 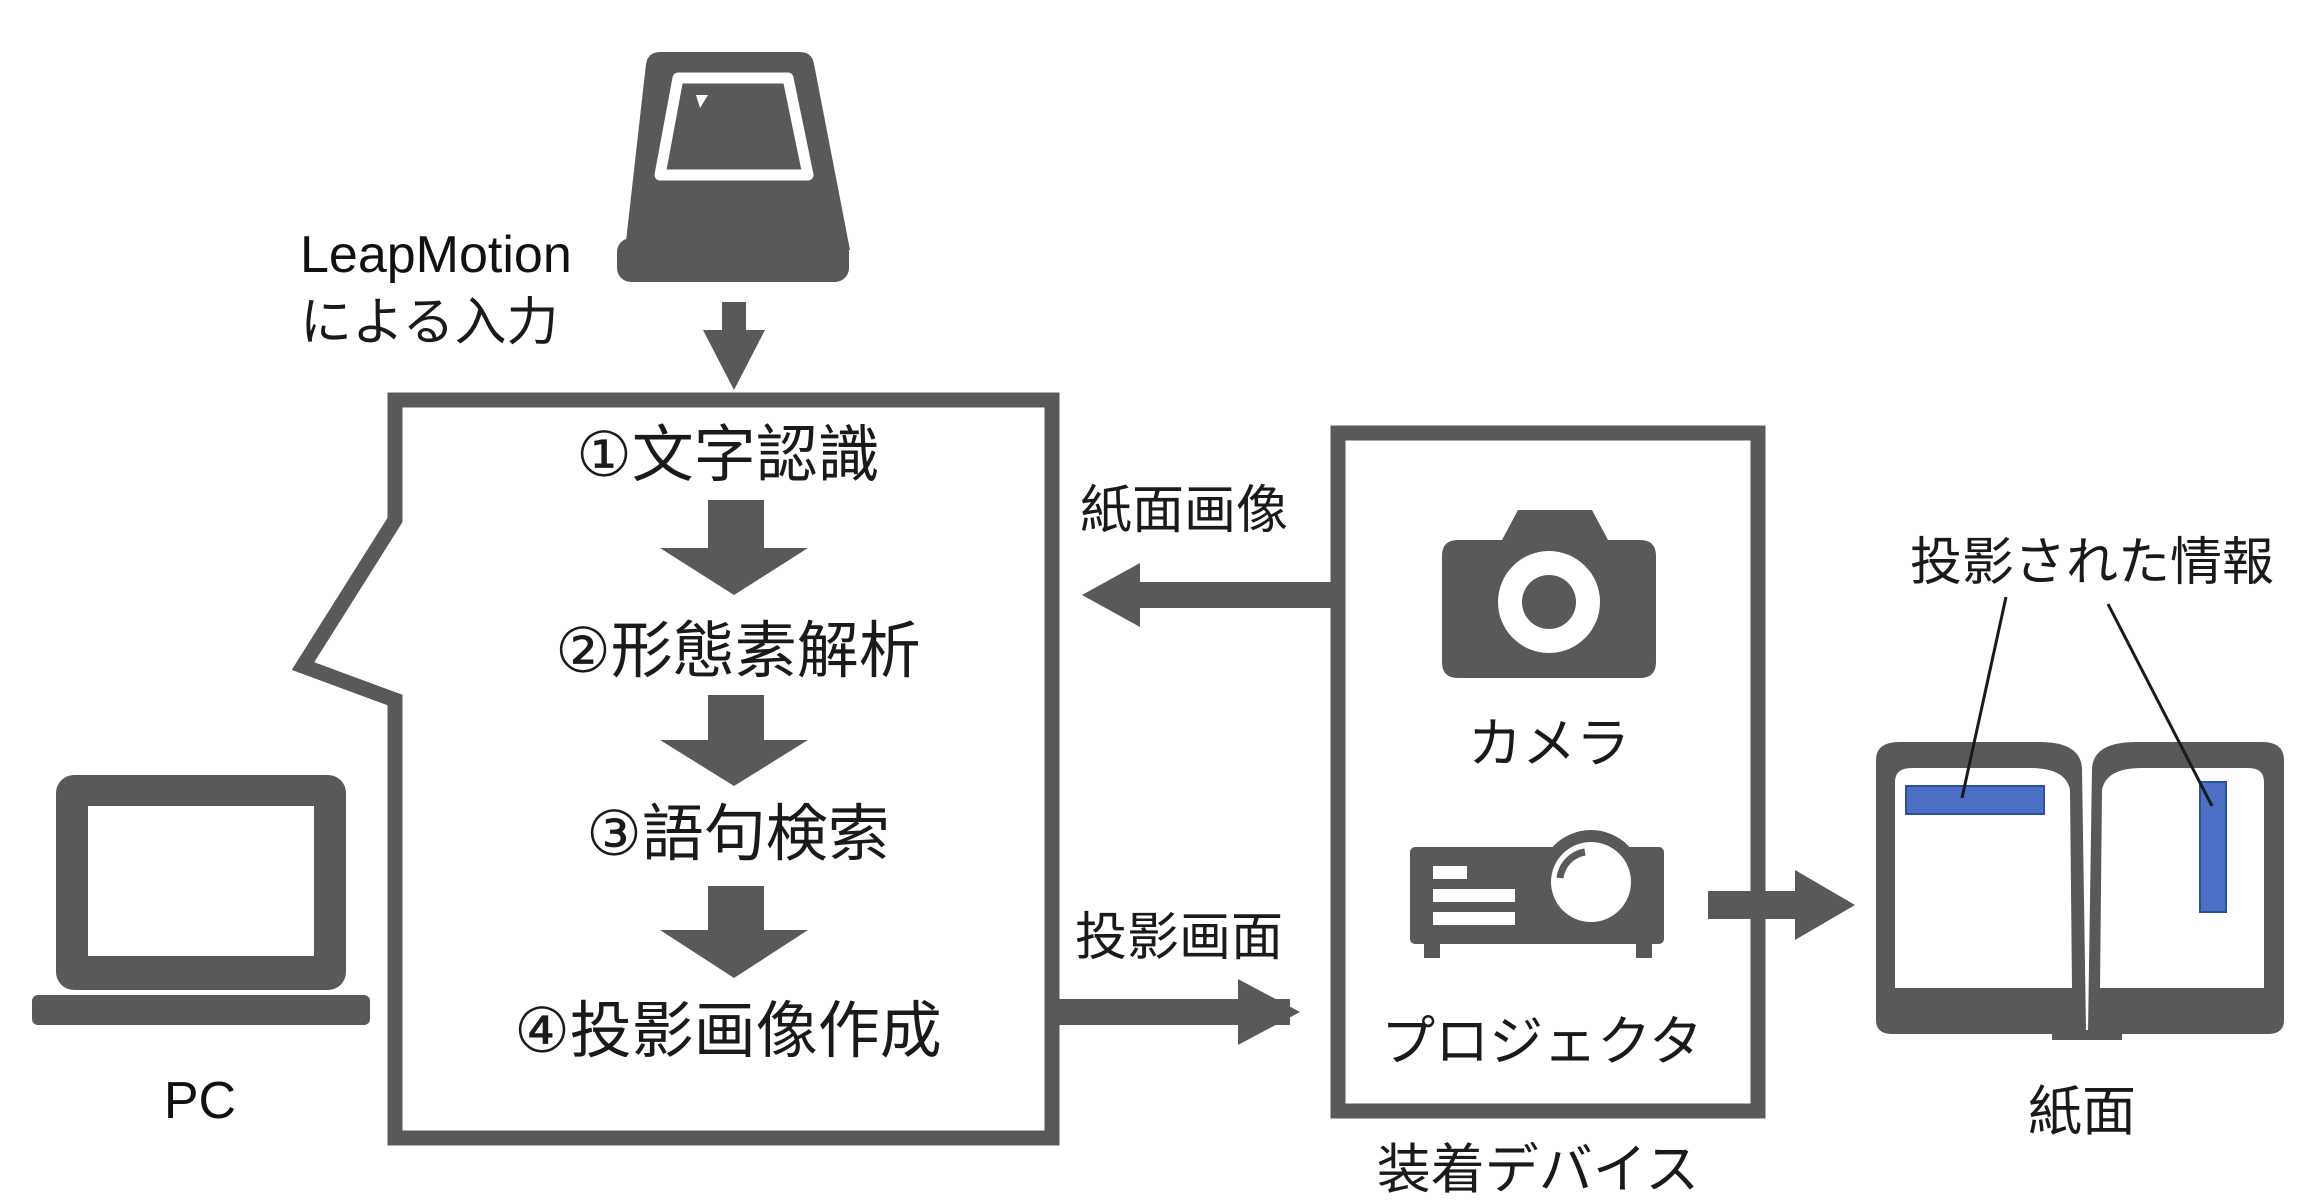 What do you see at coordinates (1538, 1169) in the screenshot?
I see `wearable-device-label: 装着デバイス` at bounding box center [1538, 1169].